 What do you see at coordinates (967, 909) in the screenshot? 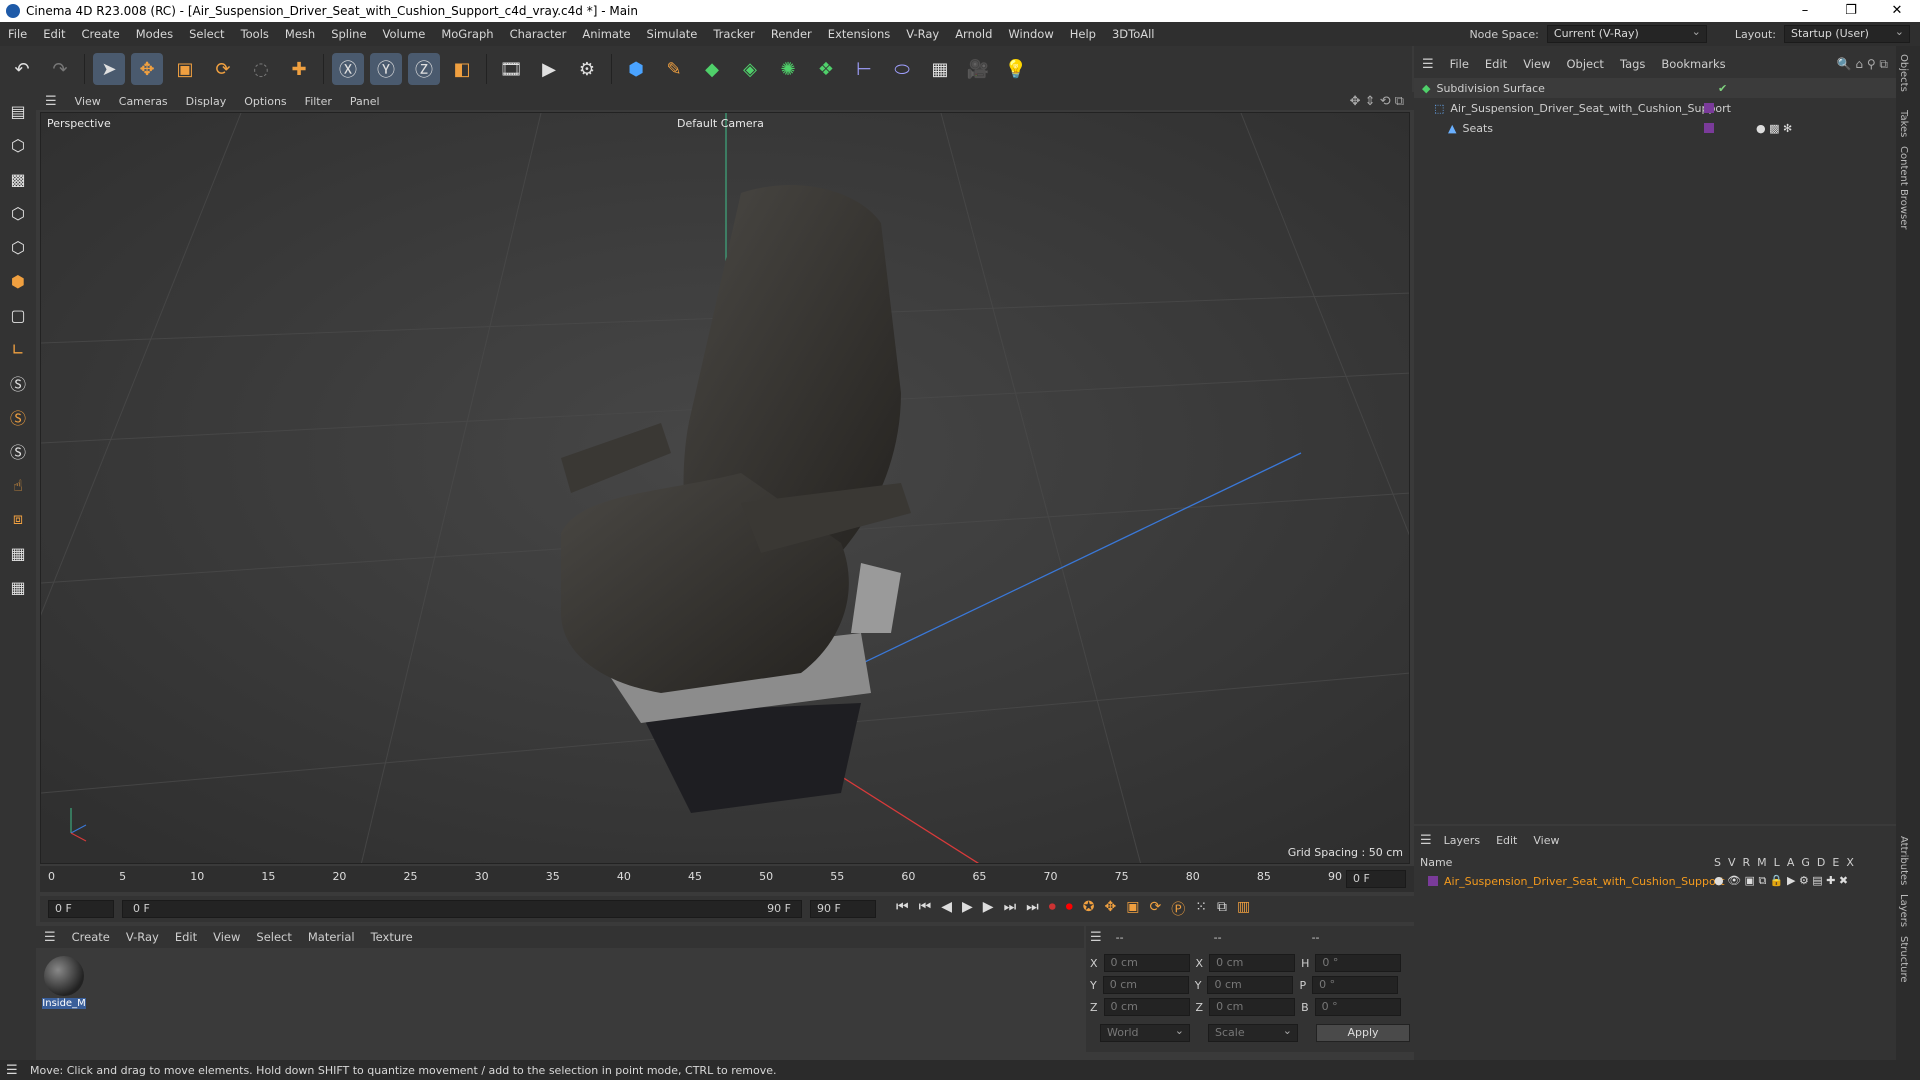
I see `play-icon: ▶` at bounding box center [967, 909].